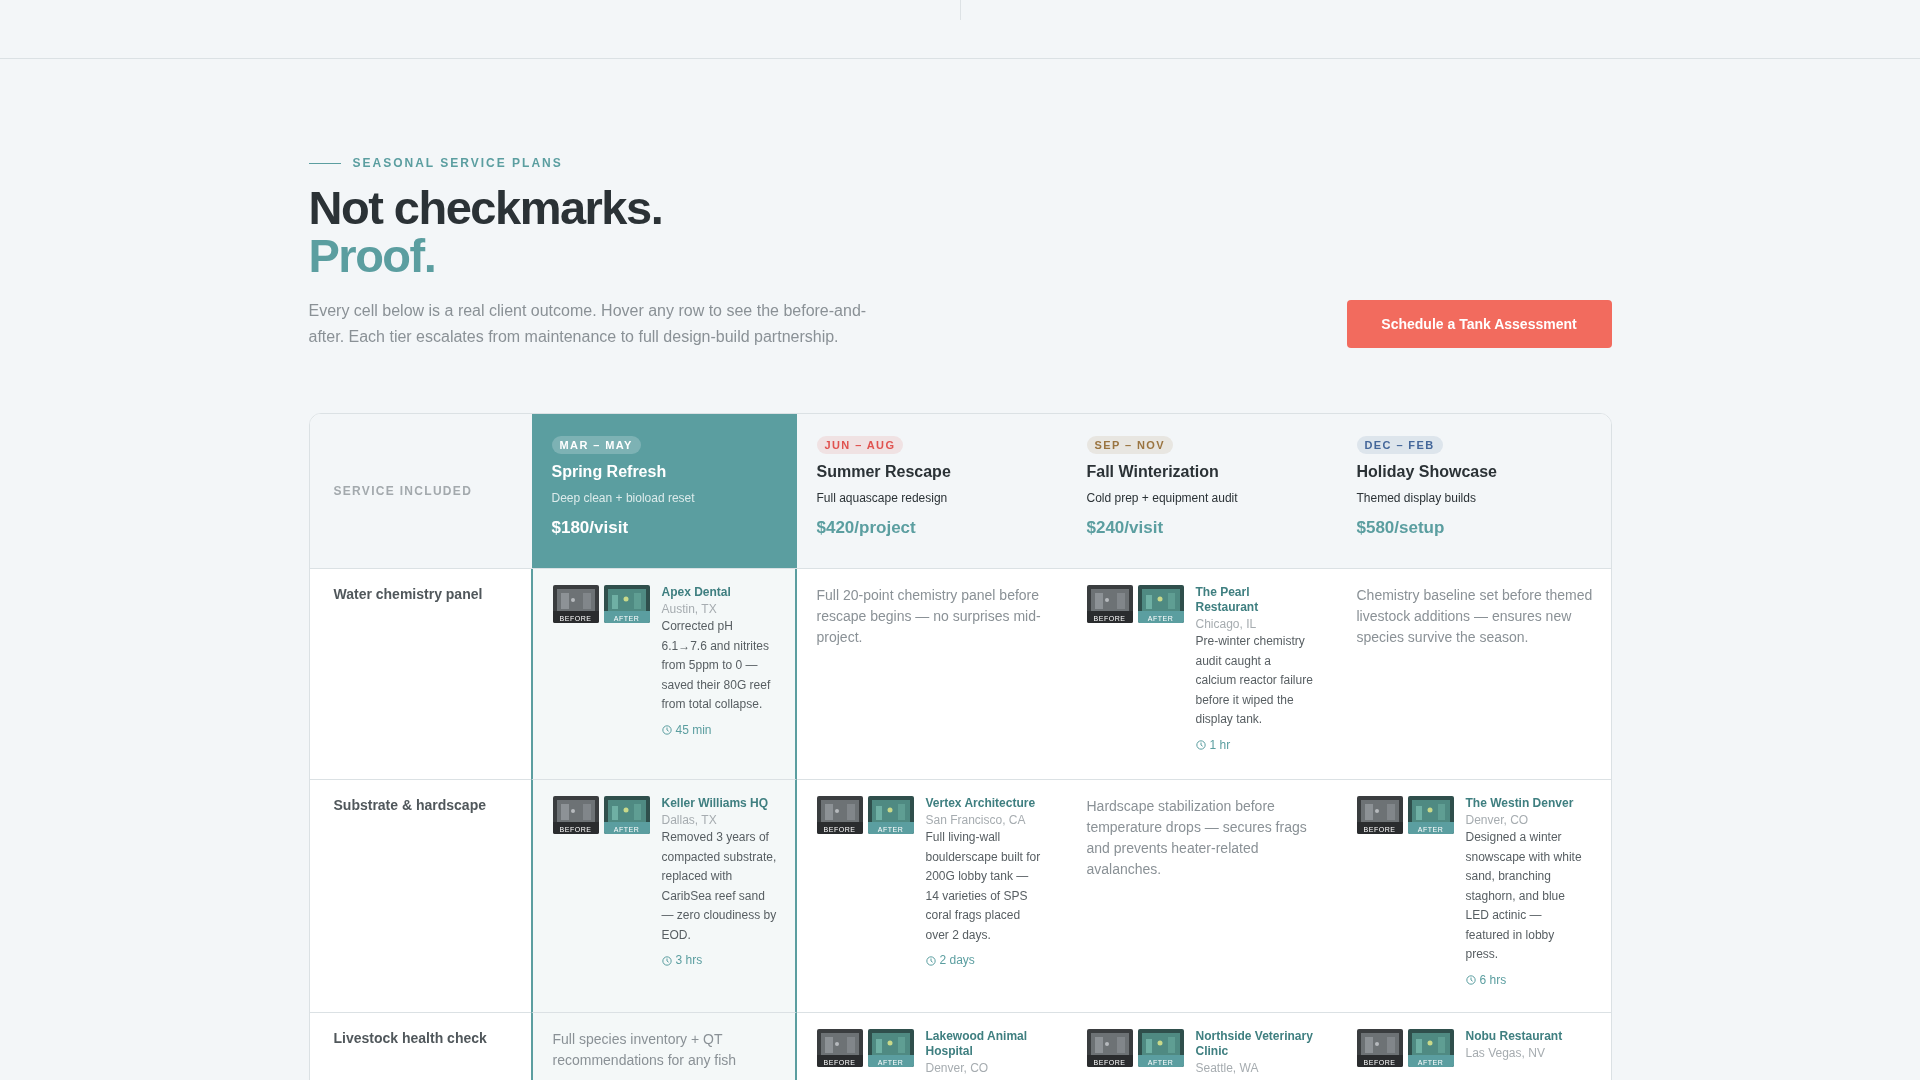  What do you see at coordinates (1426, 472) in the screenshot?
I see `plan-name: Holiday Showcase` at bounding box center [1426, 472].